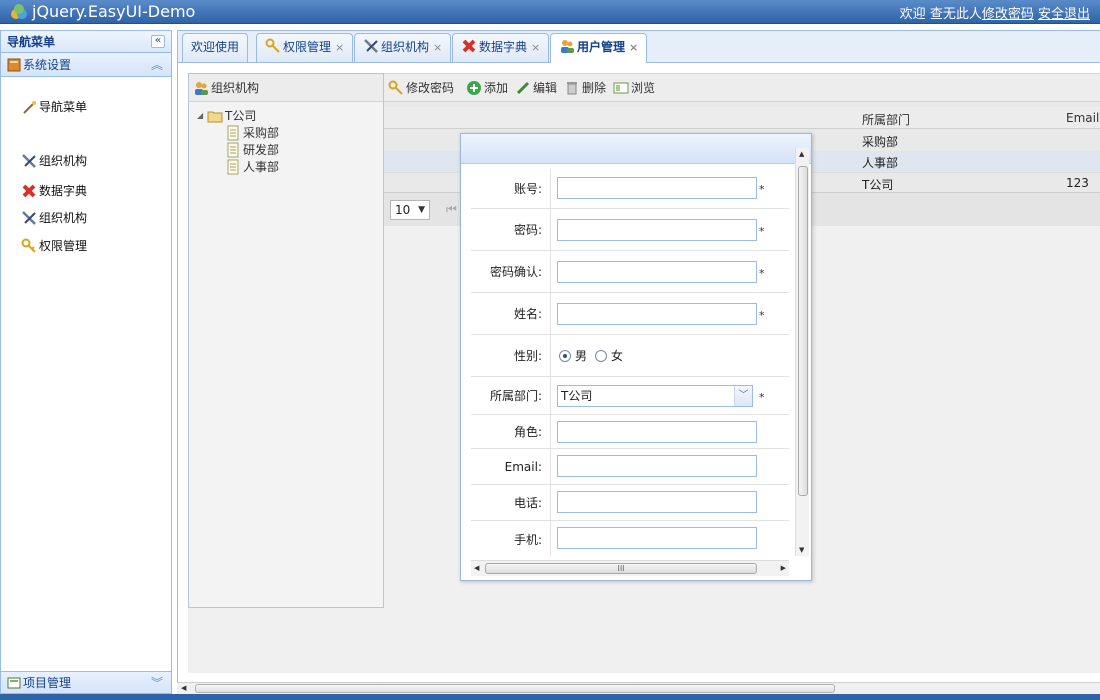 The width and height of the screenshot is (1100, 700). Describe the element at coordinates (31, 42) in the screenshot. I see `nav-header-title: 导航菜单` at that location.